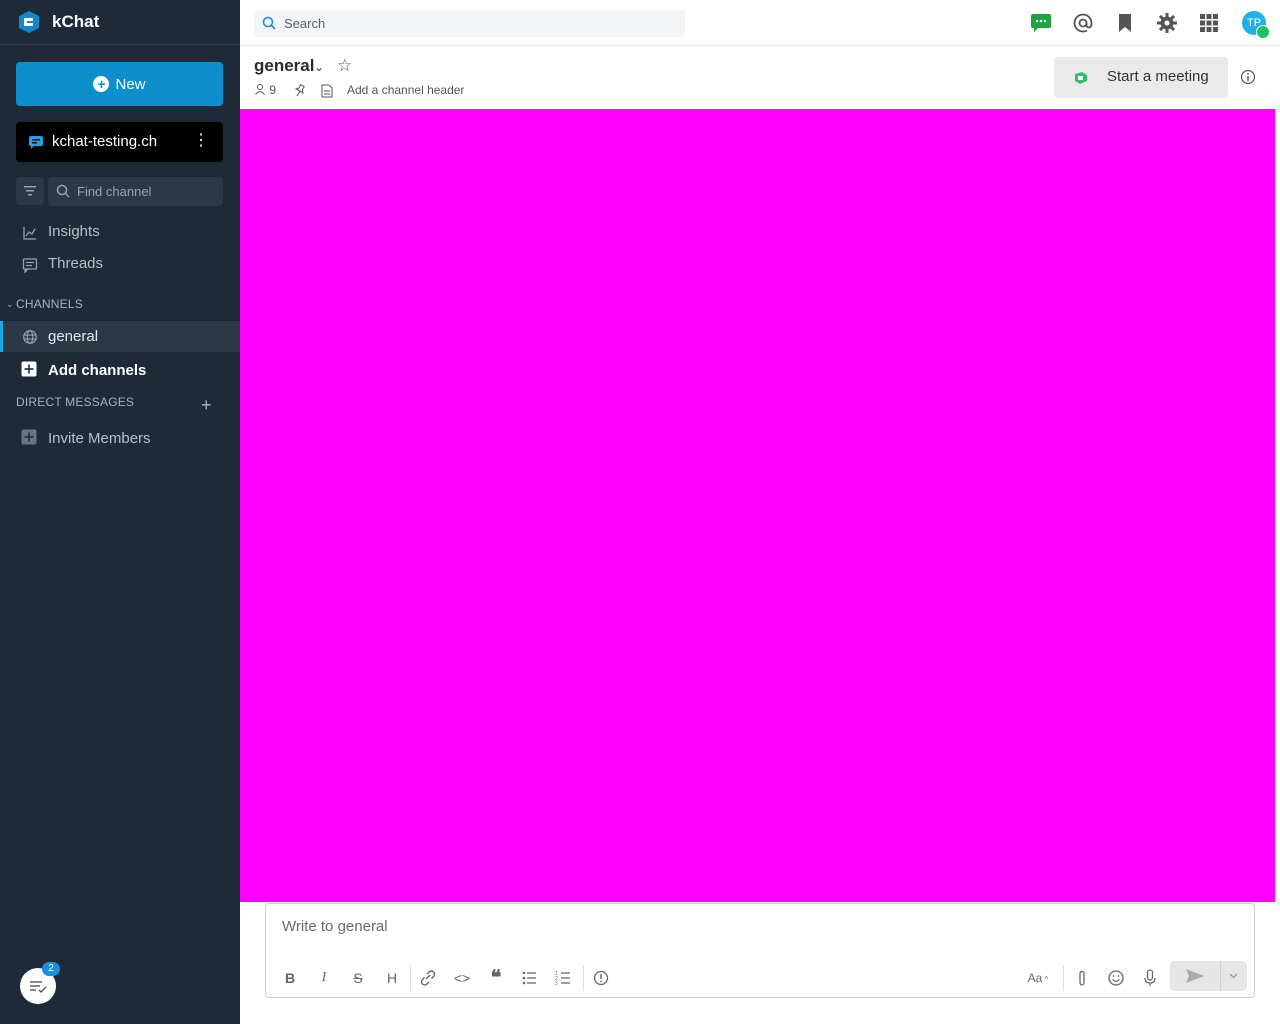 This screenshot has height=1024, width=1280. I want to click on start-meeting-label: Start a meeting, so click(1158, 76).